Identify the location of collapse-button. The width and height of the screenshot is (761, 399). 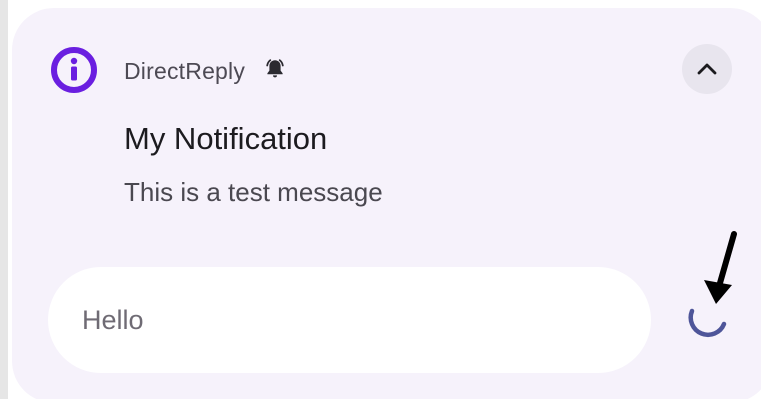
(707, 69).